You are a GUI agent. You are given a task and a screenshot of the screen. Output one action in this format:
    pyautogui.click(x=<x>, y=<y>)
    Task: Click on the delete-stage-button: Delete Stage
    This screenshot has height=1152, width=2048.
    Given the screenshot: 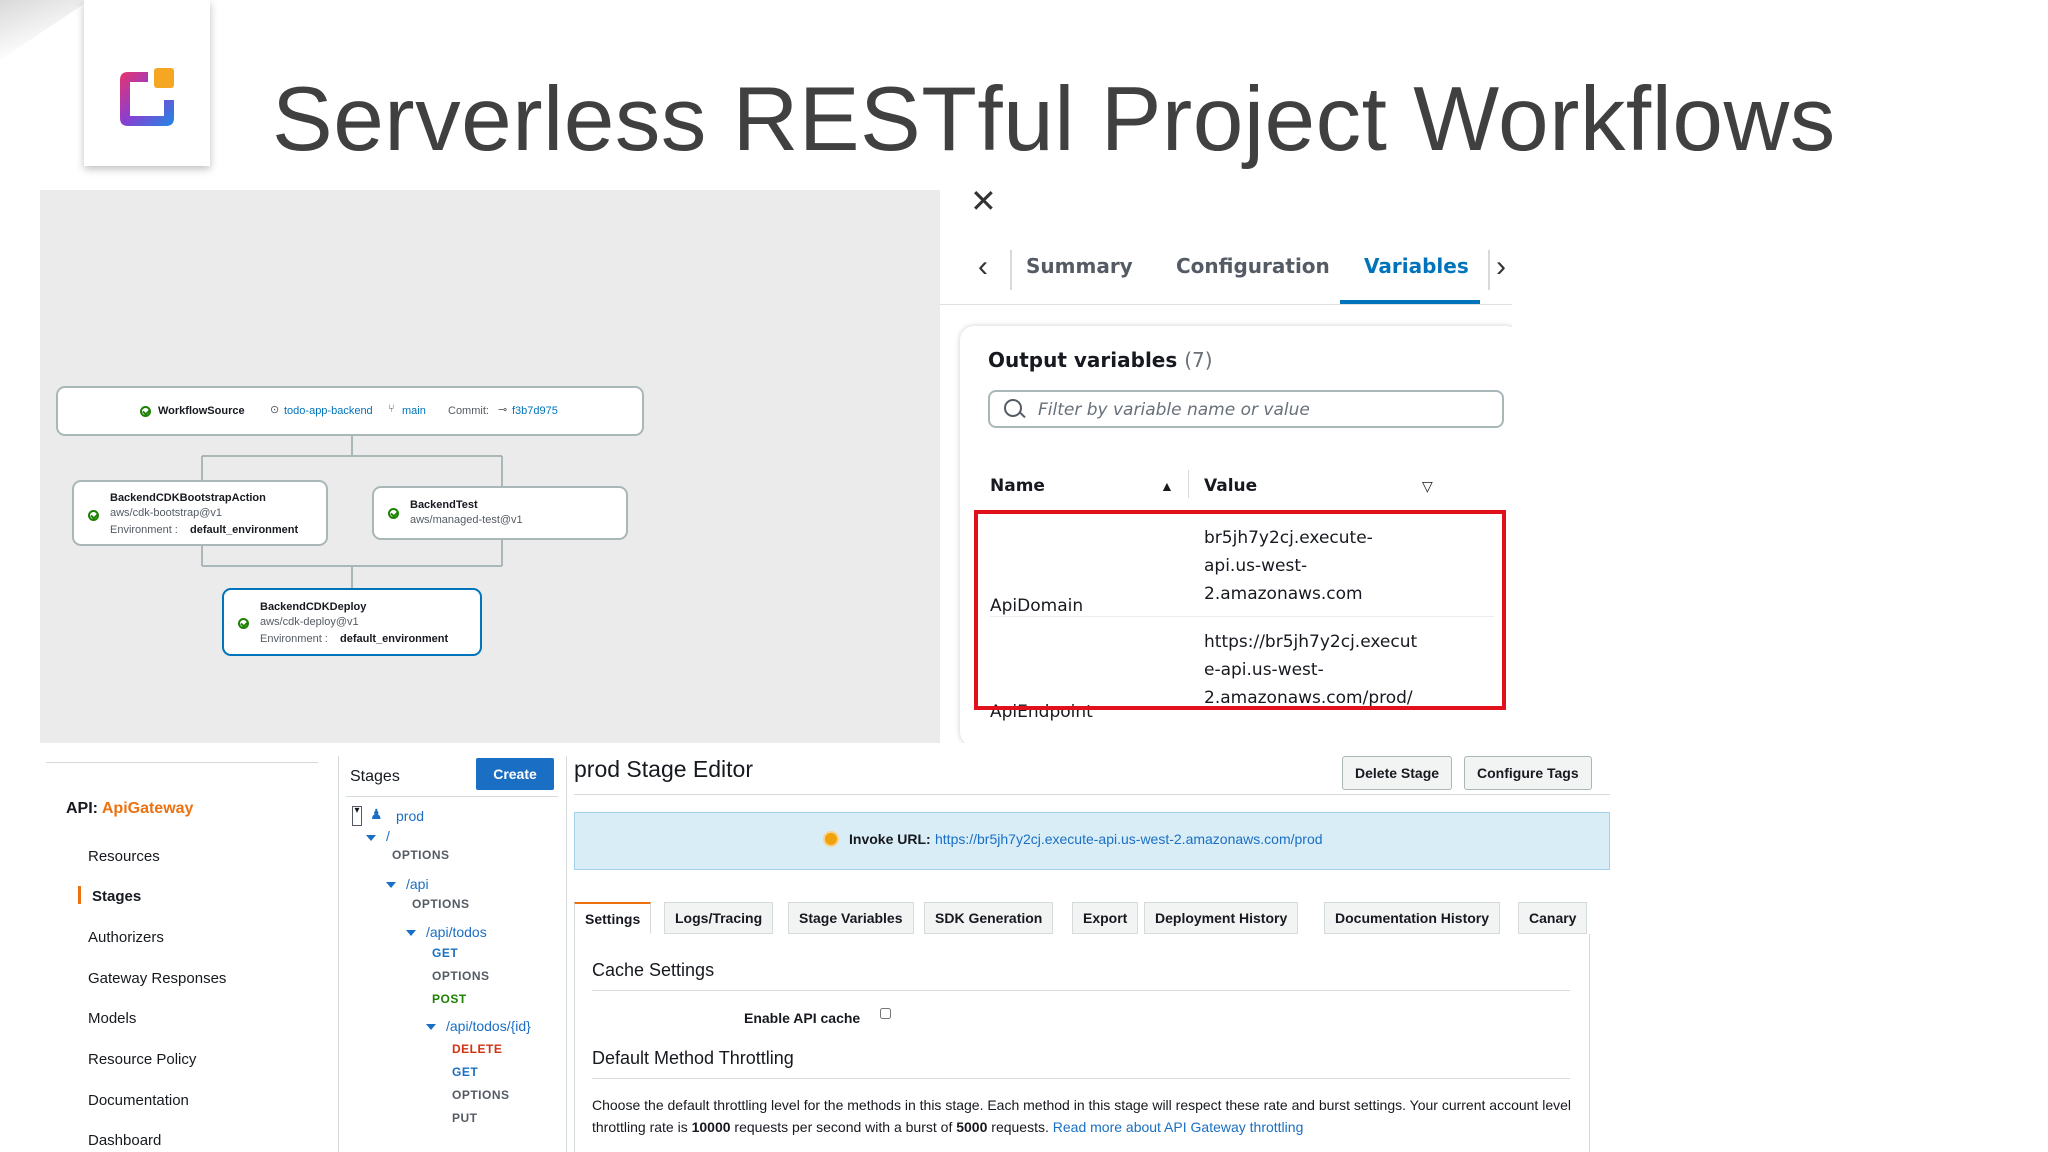 What is the action you would take?
    pyautogui.click(x=1397, y=773)
    